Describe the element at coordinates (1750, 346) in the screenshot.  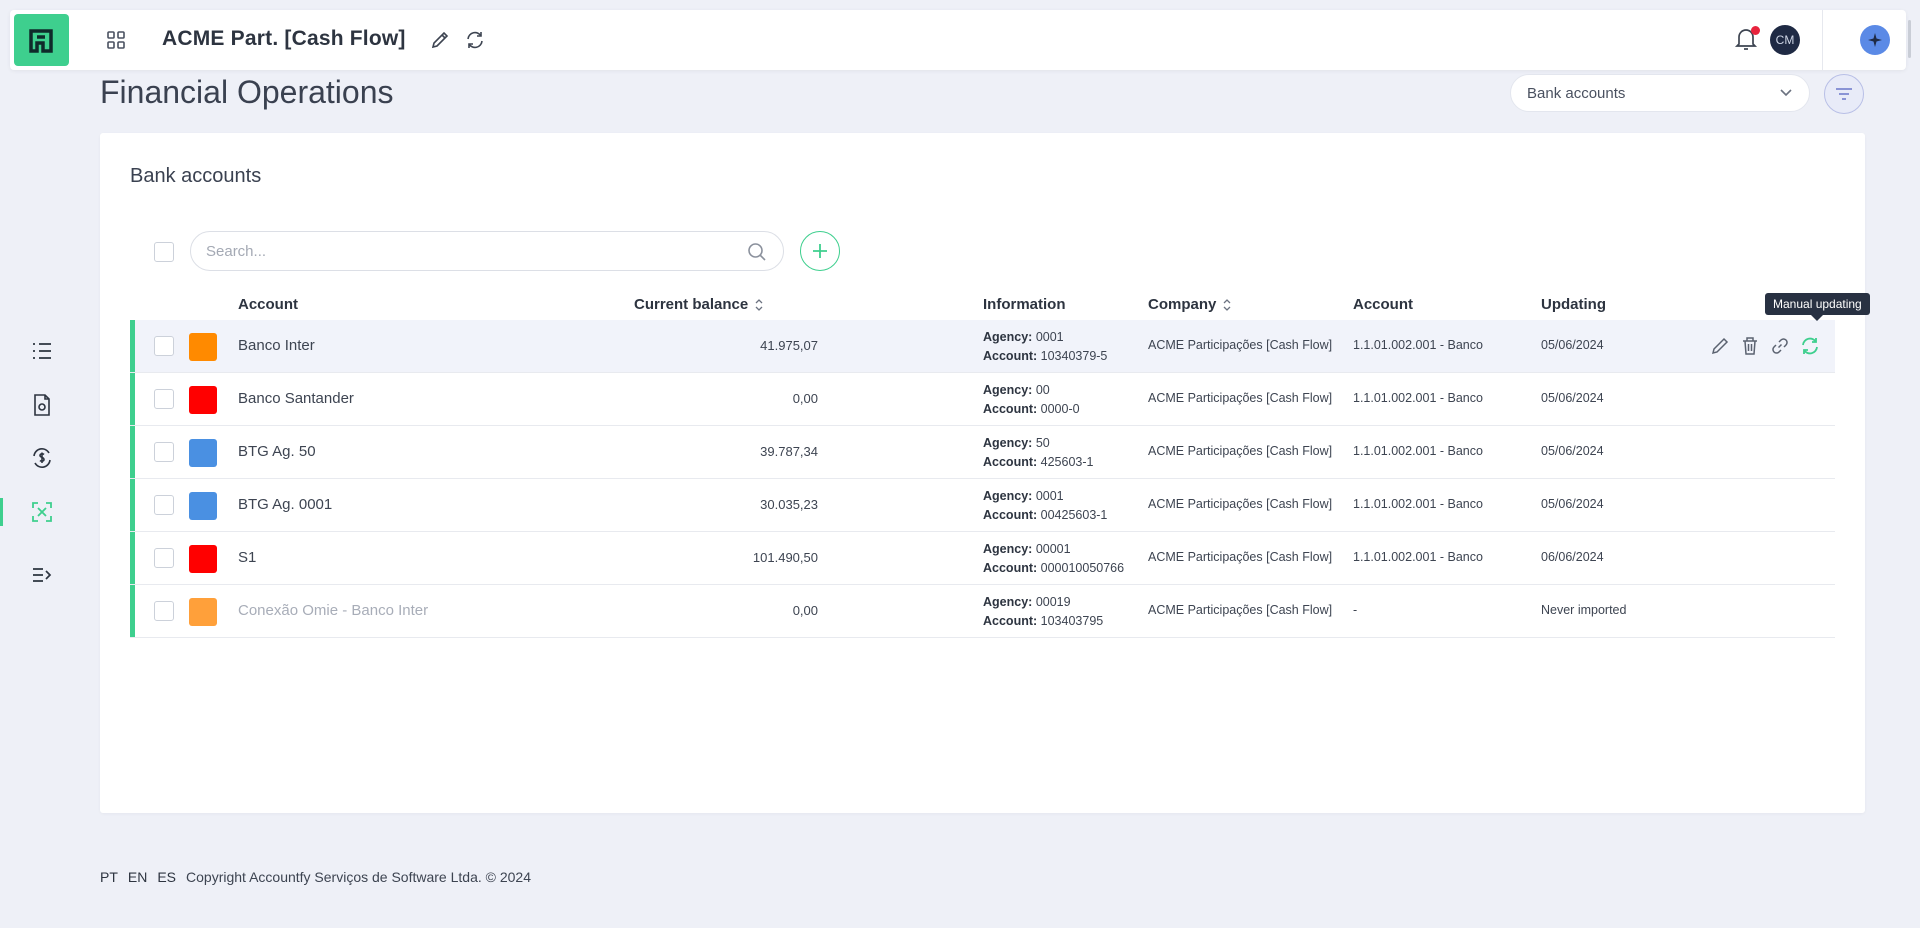
I see `delete-icon` at that location.